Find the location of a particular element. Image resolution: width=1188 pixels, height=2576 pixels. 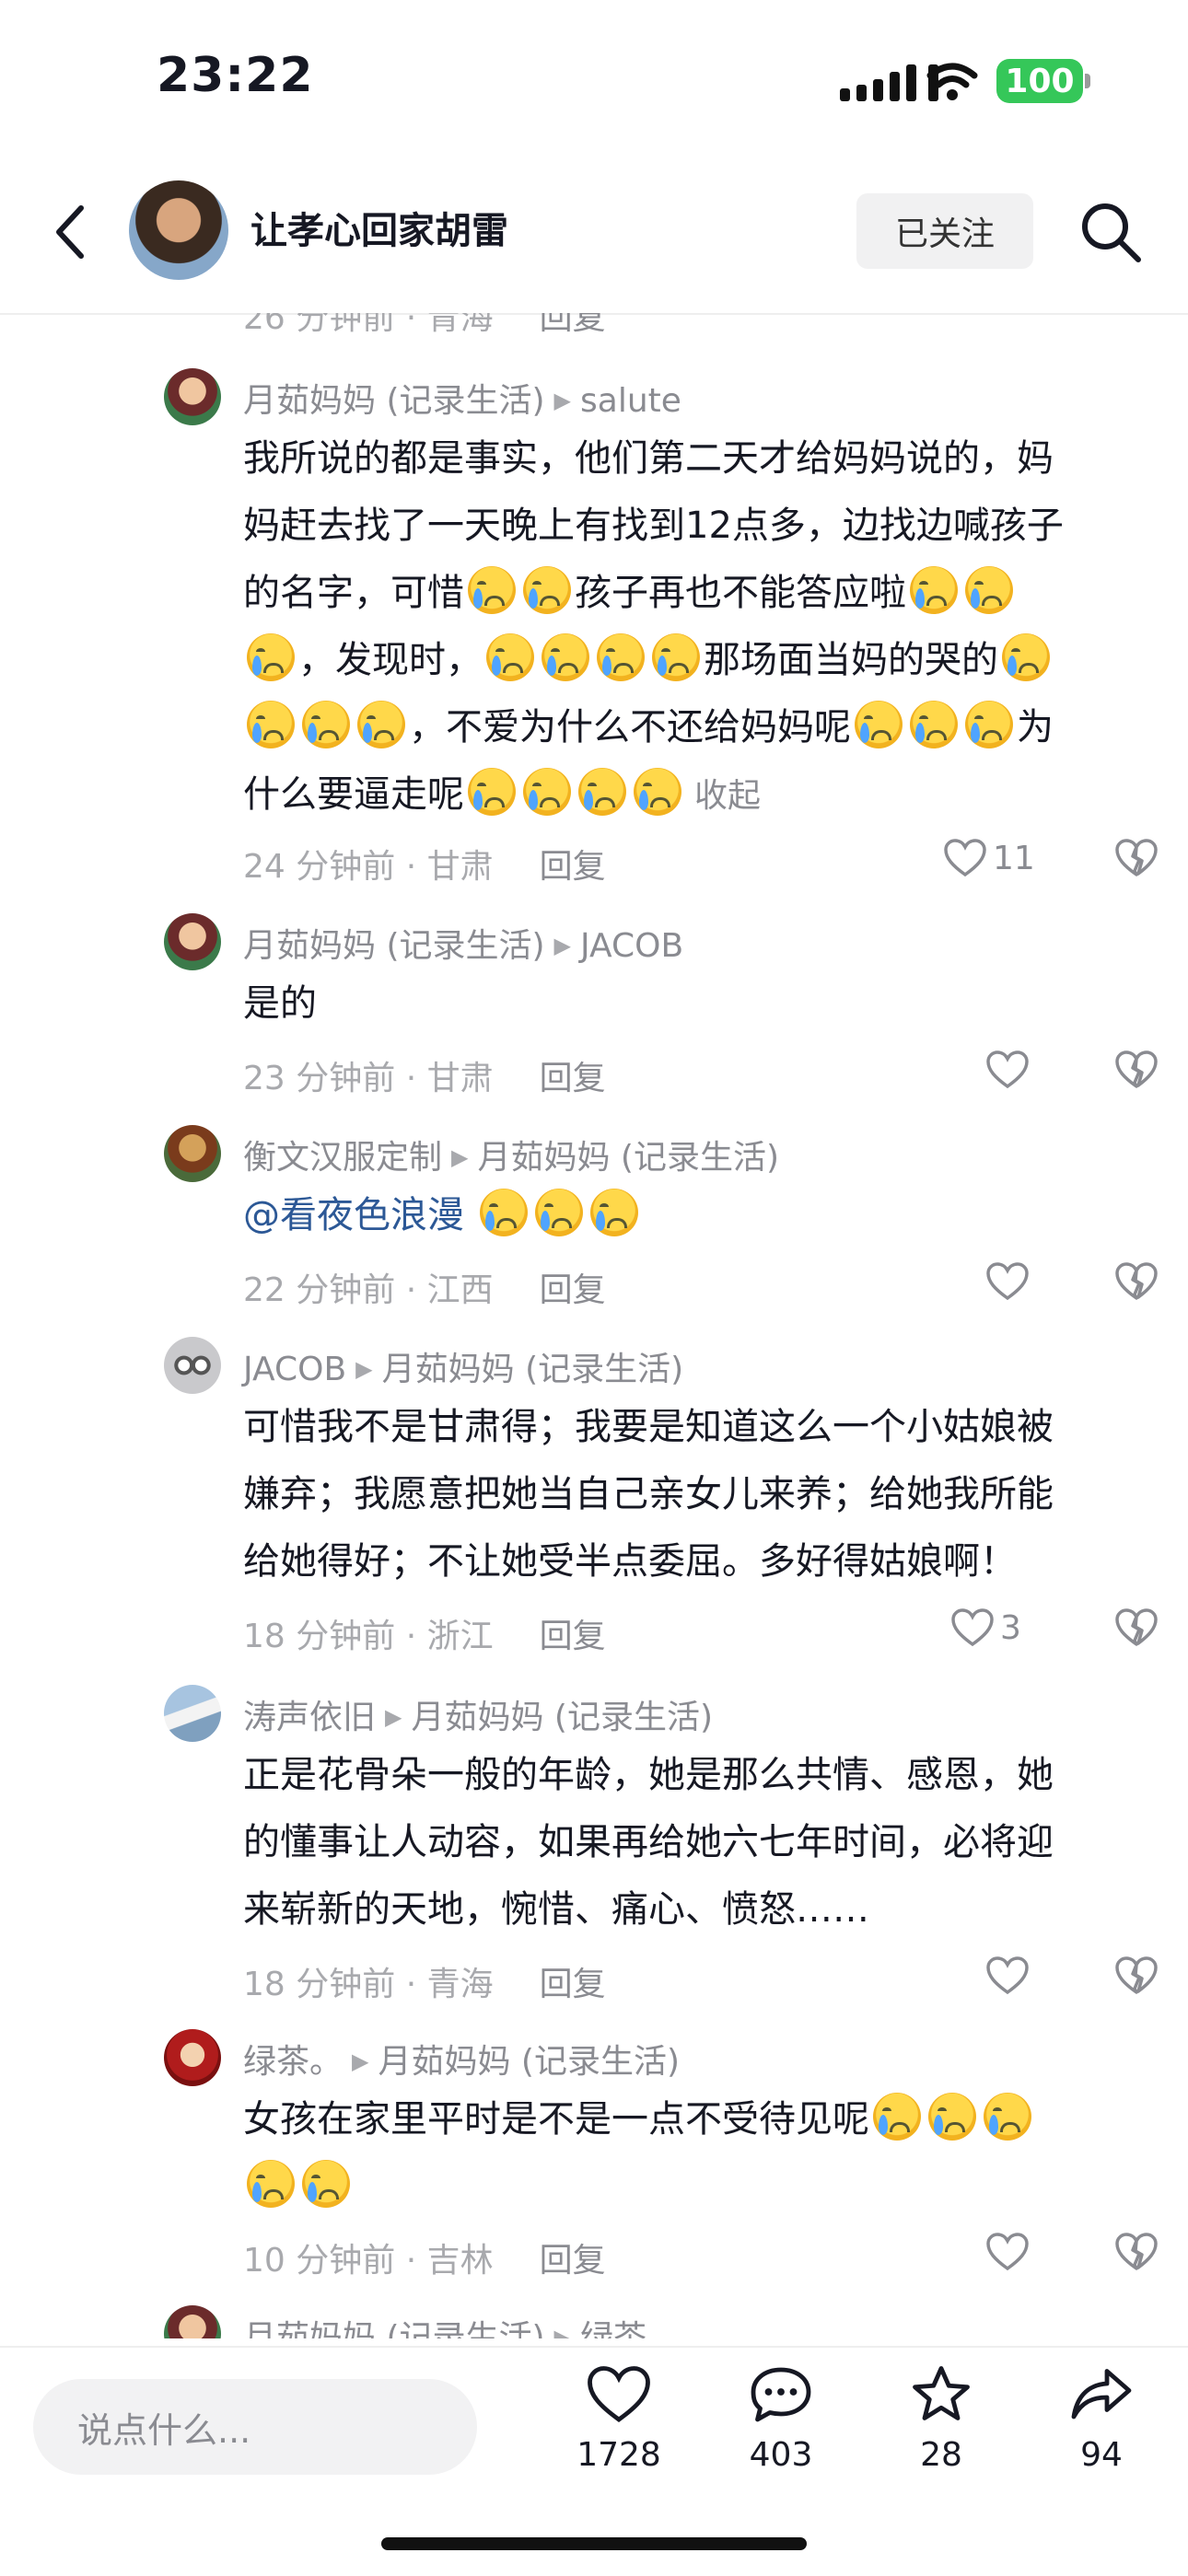

comment-line: 的懂事让人动容，如果再给她六七年时间，必将迎 is located at coordinates (648, 1842).